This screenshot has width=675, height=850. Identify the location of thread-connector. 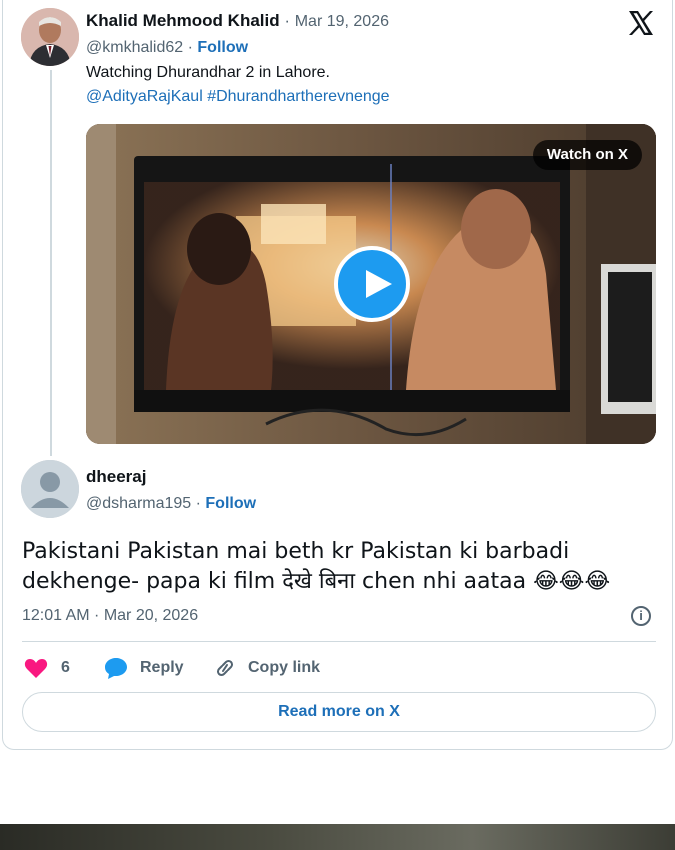
(51, 263).